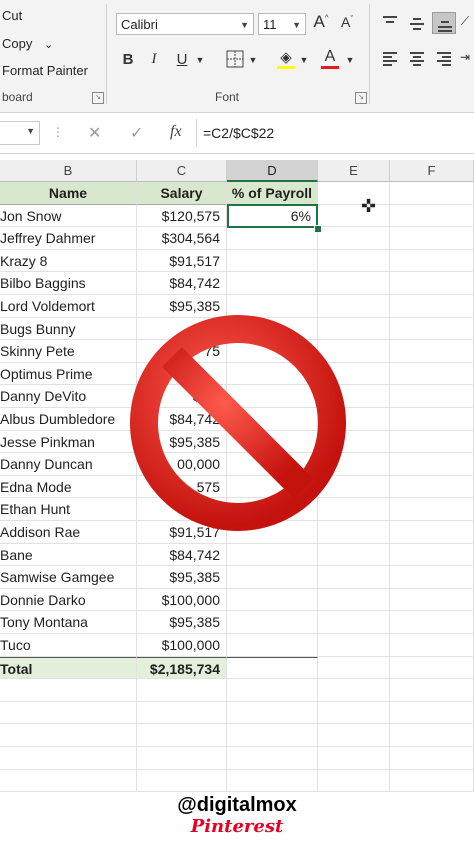  What do you see at coordinates (182, 193) in the screenshot?
I see `table-header-cell: Salary` at bounding box center [182, 193].